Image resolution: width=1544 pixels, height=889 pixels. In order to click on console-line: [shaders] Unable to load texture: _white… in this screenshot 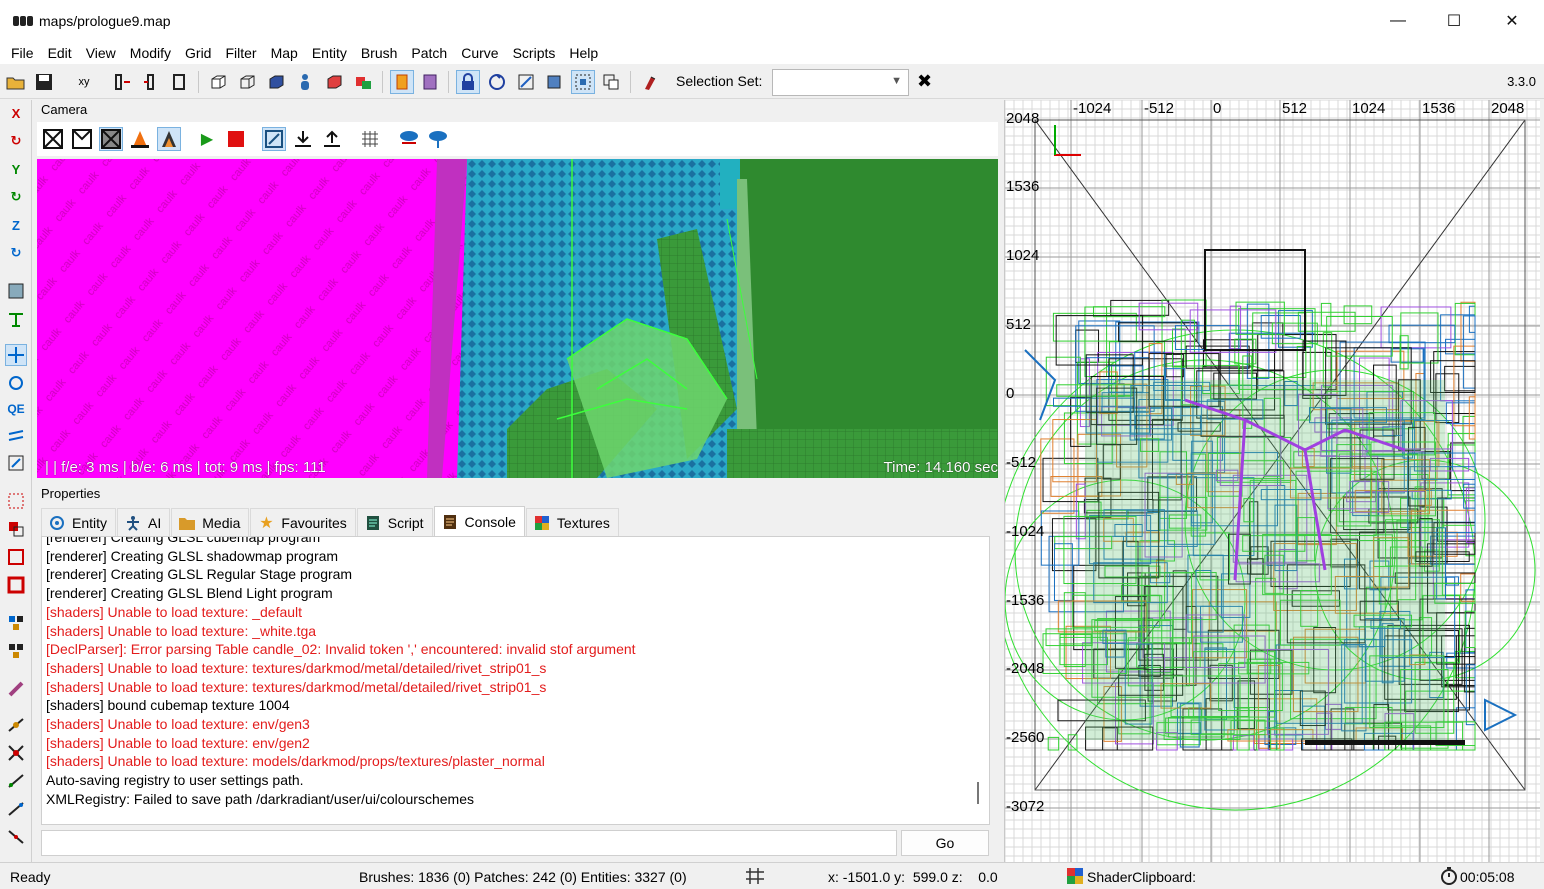, I will do `click(181, 630)`.